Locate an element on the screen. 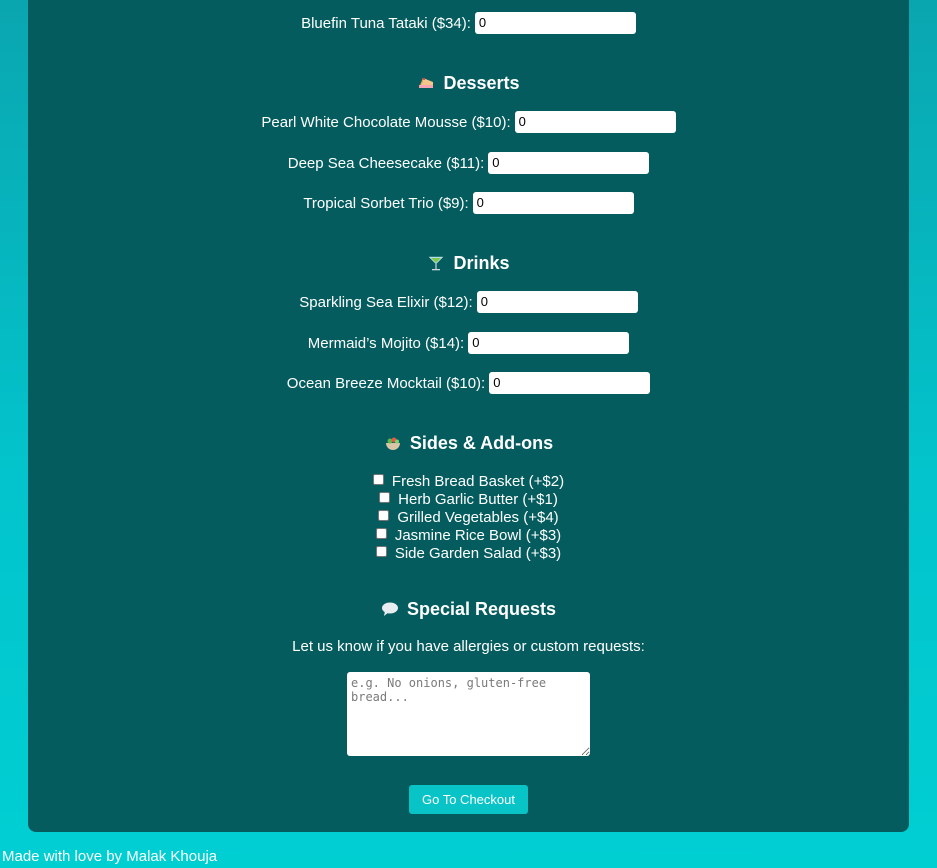  addon-option: Jasmine Rice Bowl (+$3) is located at coordinates (468, 535).